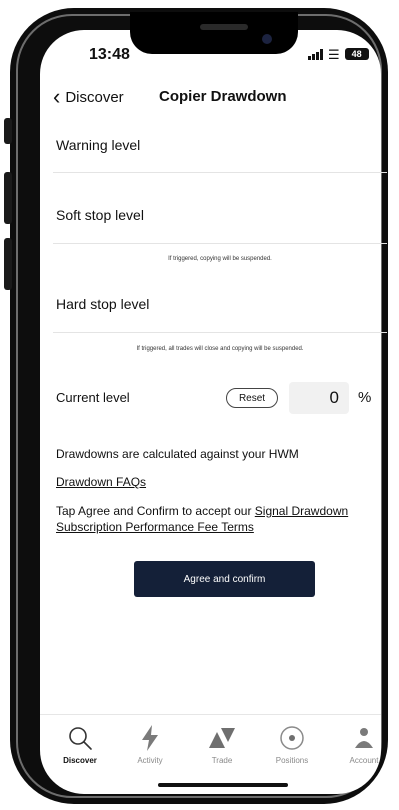 Image resolution: width=399 pixels, height=810 pixels. What do you see at coordinates (364, 738) in the screenshot?
I see `person-icon` at bounding box center [364, 738].